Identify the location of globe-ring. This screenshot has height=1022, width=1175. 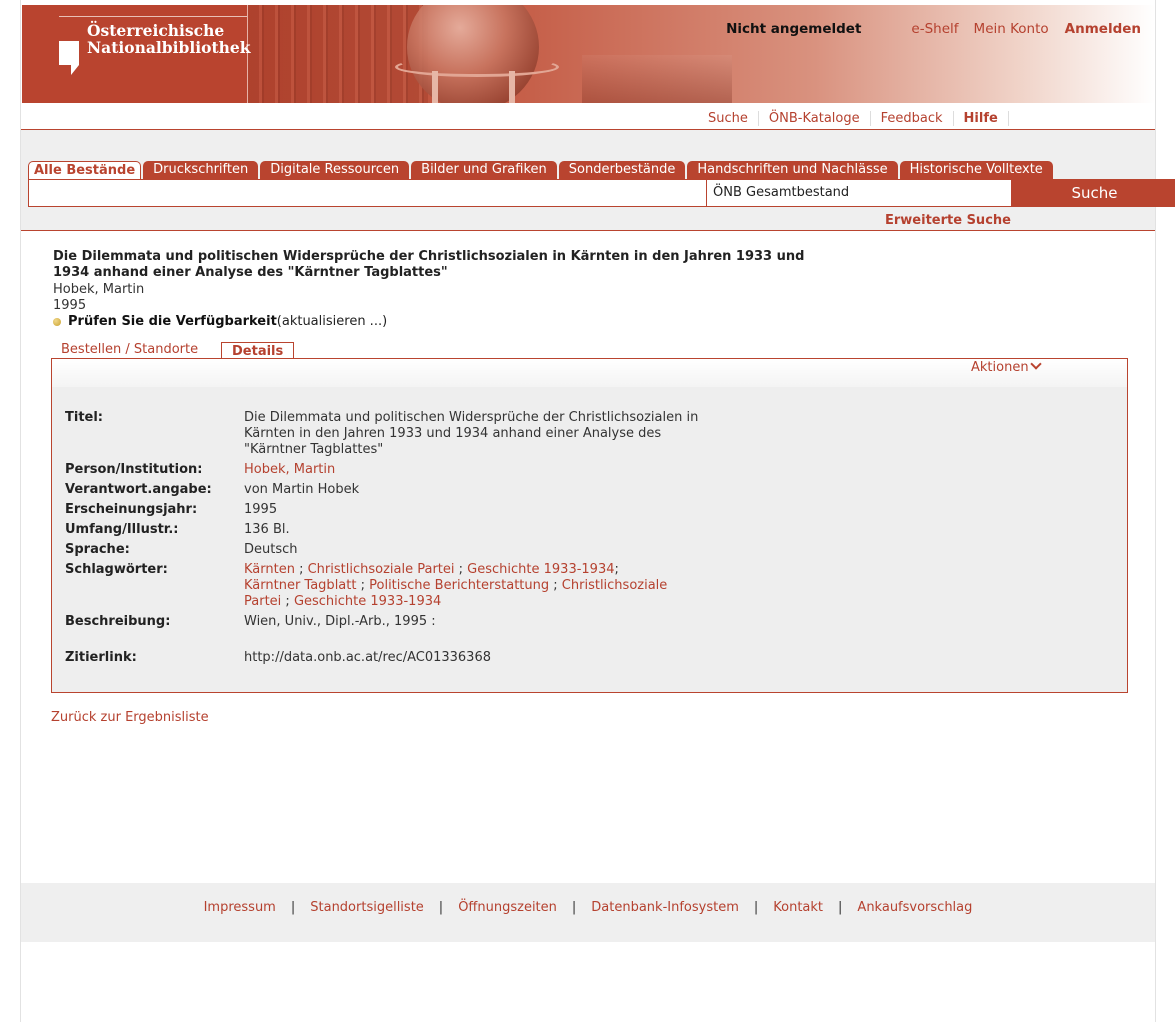
(477, 67).